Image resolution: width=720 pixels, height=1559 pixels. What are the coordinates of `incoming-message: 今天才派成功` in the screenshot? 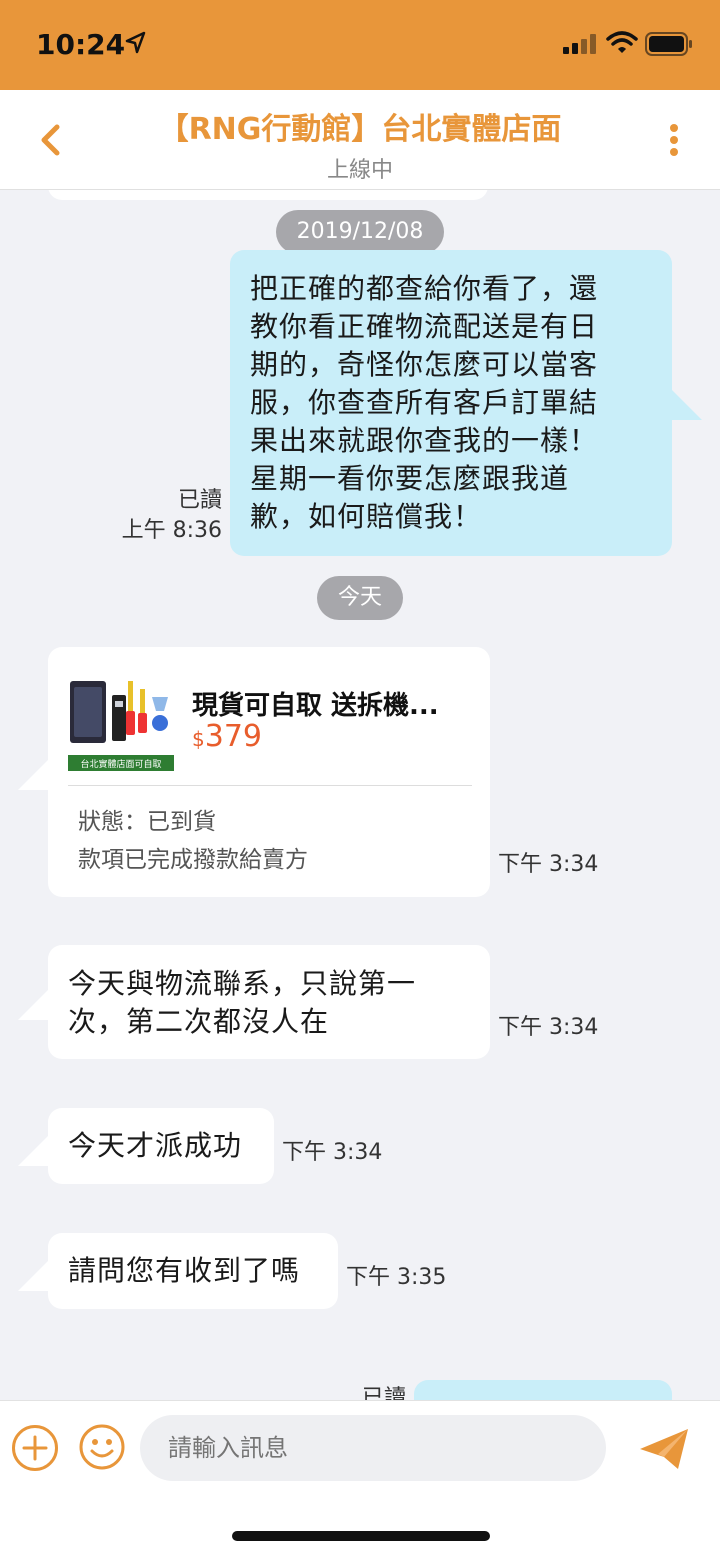 It's located at (161, 1146).